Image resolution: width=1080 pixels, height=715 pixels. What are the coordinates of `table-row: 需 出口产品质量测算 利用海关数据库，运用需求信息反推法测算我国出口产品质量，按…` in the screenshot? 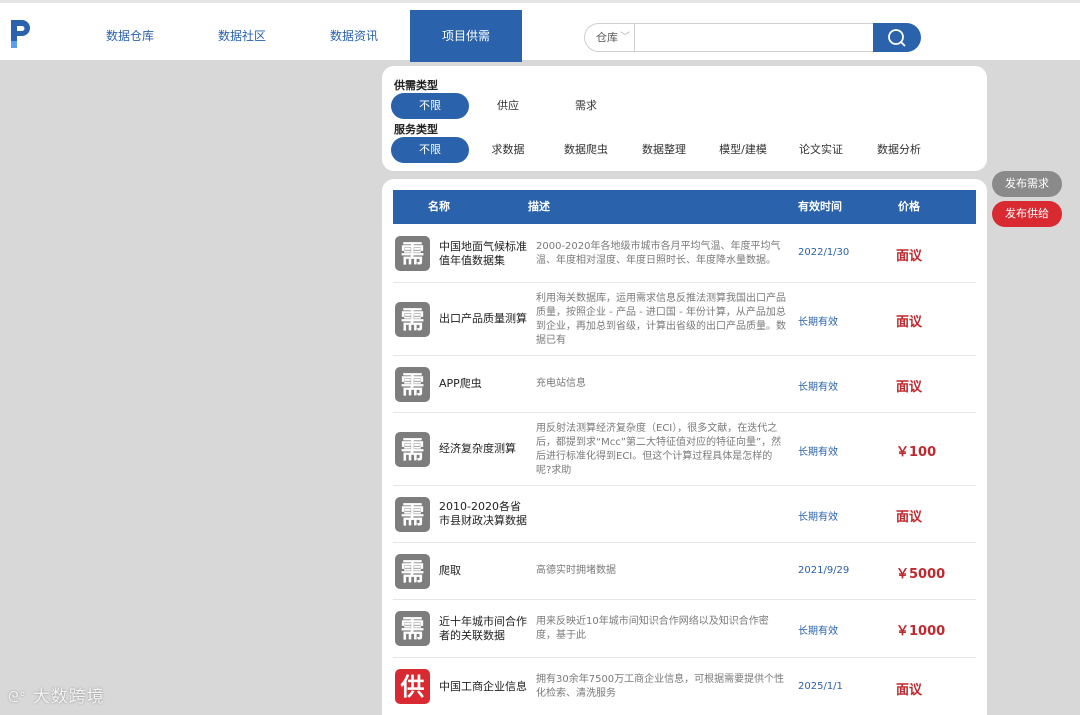 It's located at (684, 319).